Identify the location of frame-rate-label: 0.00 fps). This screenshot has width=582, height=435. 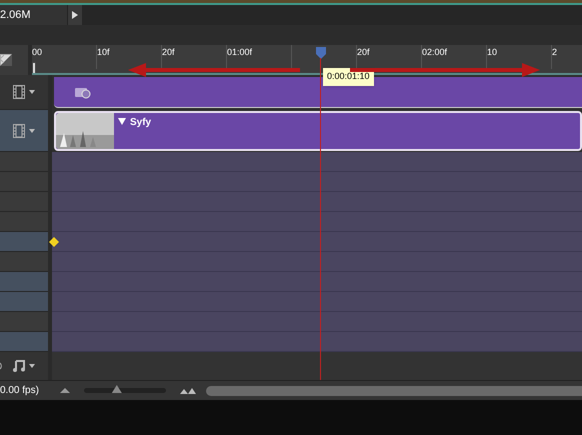
(20, 391).